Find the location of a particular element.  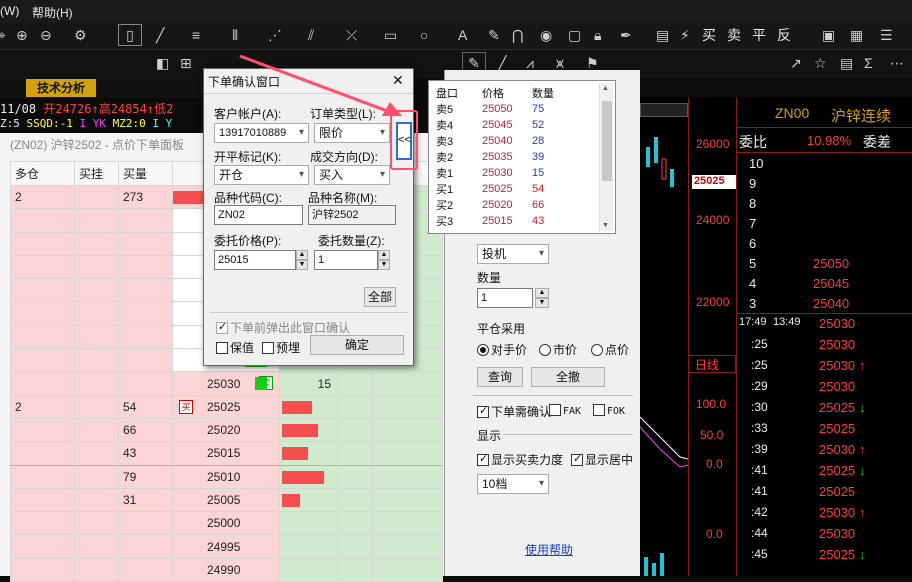

line-tool-icon: ╱ is located at coordinates (160, 35).